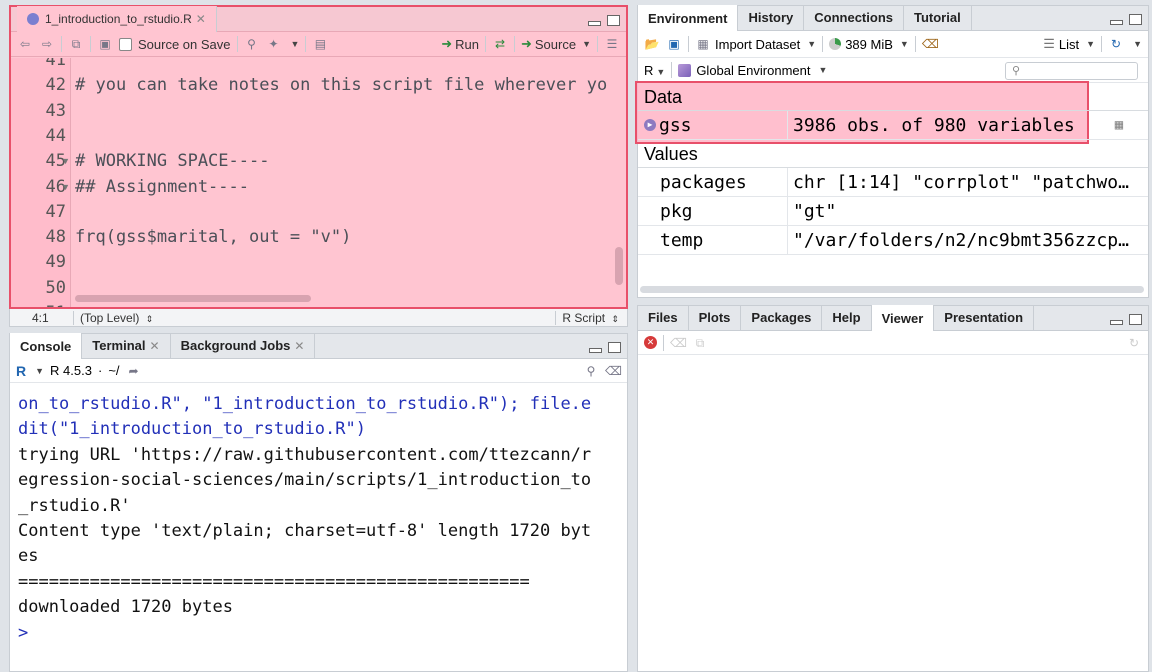 The width and height of the screenshot is (1152, 672). I want to click on forward-arrow-icon: ⇨, so click(47, 44).